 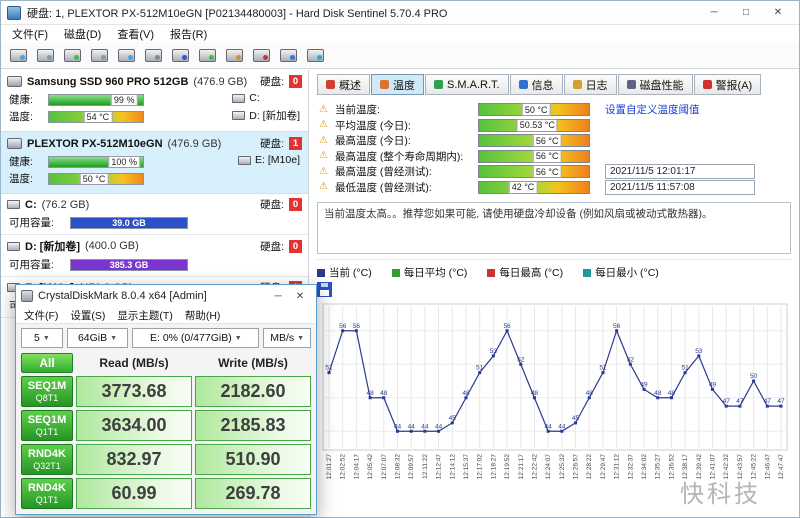 I want to click on legend-item: 每日平均 (°C), so click(x=429, y=272).